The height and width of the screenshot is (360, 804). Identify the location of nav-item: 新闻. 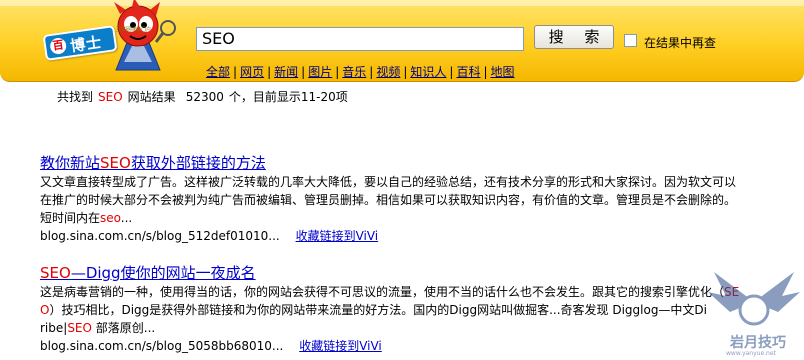
(286, 72).